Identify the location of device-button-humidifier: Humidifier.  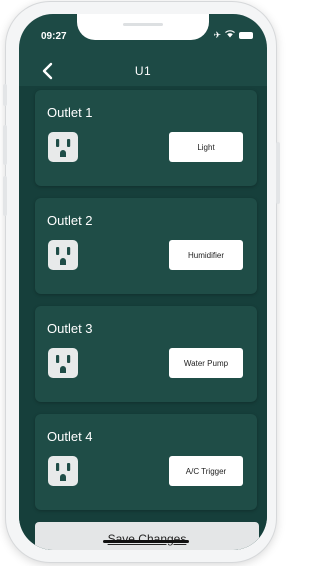
(206, 255).